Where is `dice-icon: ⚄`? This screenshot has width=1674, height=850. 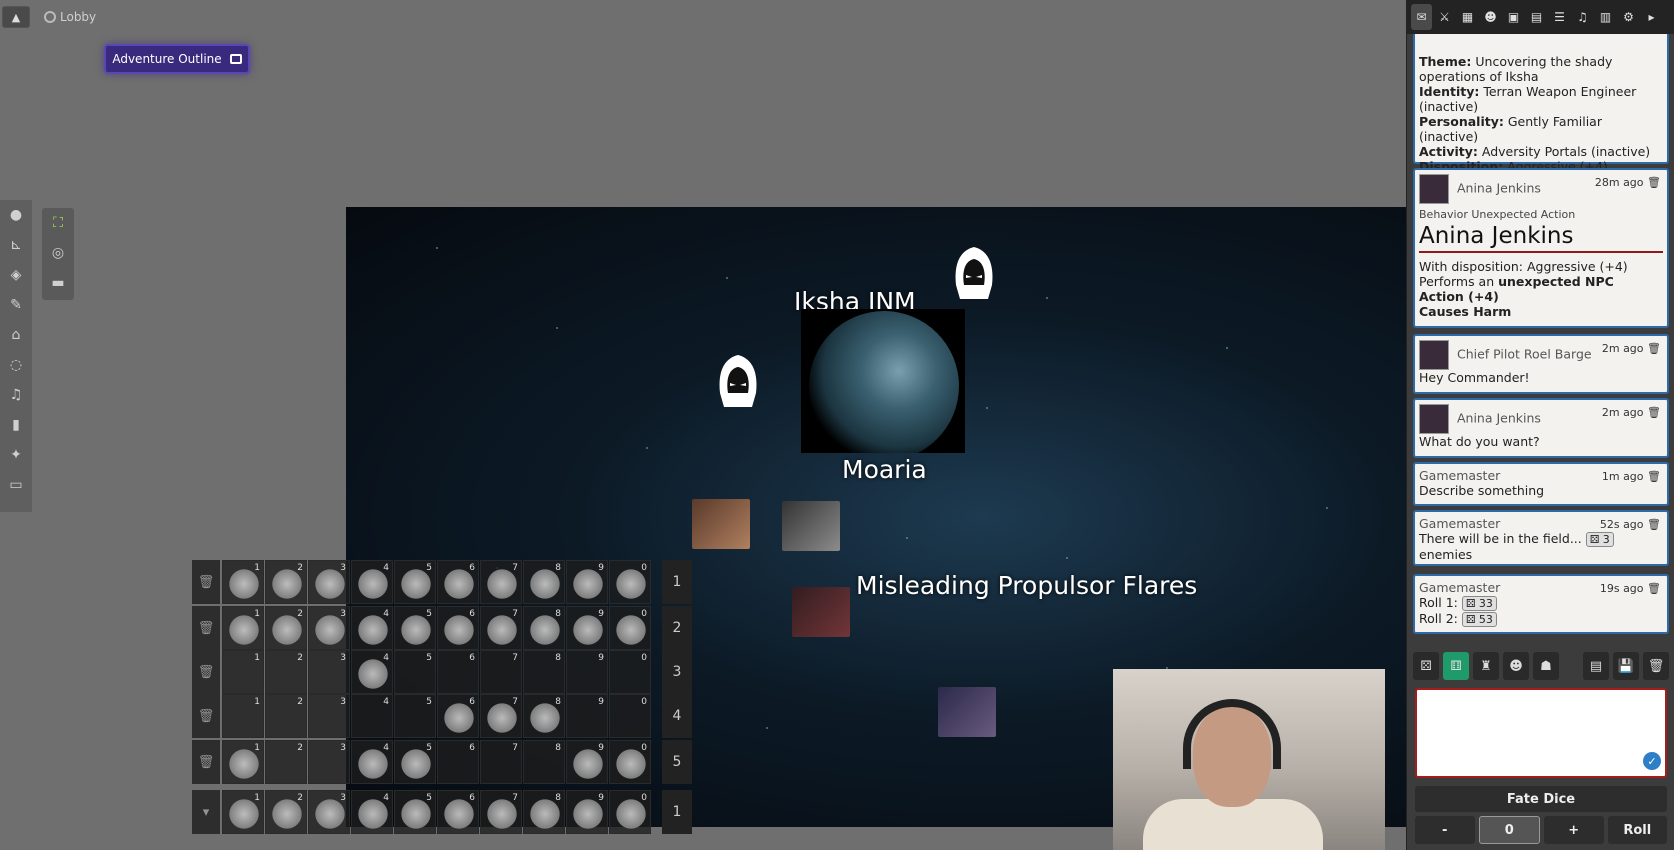
dice-icon: ⚄ is located at coordinates (1426, 666).